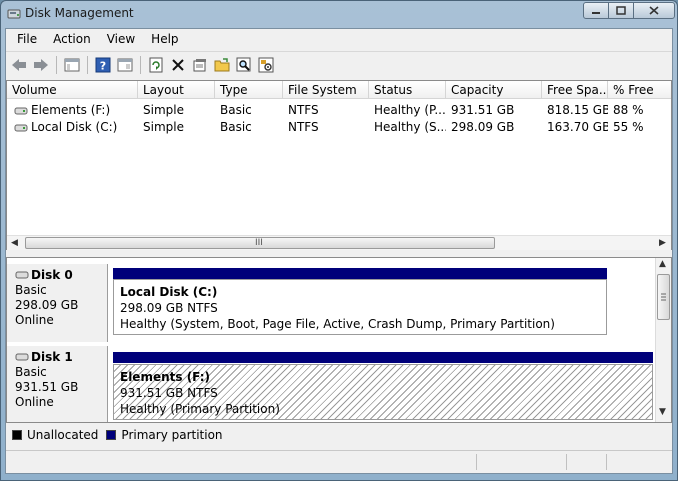 This screenshot has width=678, height=481. I want to click on disk-0-info: Disk 0 Basic 298.09 GB Online, so click(57, 303).